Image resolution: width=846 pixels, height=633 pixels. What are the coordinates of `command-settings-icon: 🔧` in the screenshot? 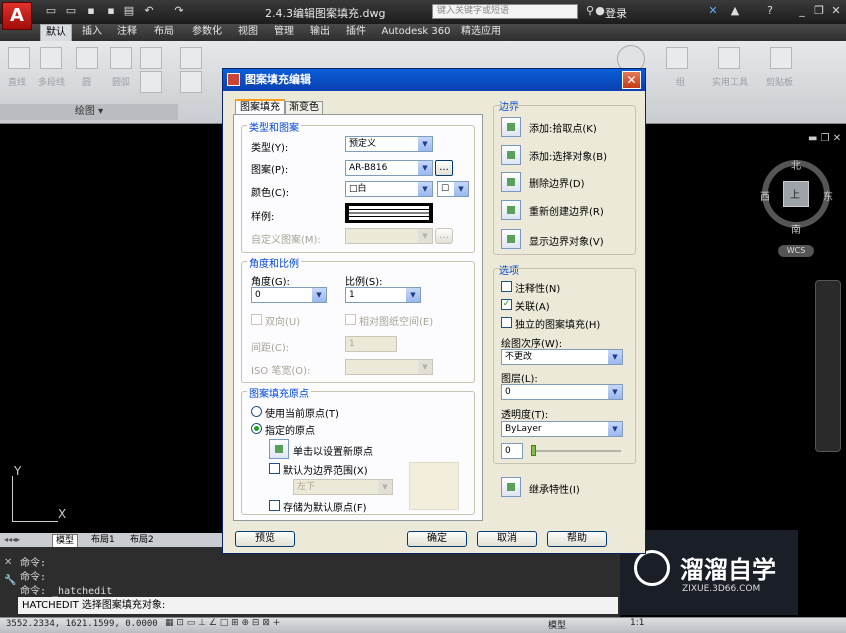 It's located at (10, 580).